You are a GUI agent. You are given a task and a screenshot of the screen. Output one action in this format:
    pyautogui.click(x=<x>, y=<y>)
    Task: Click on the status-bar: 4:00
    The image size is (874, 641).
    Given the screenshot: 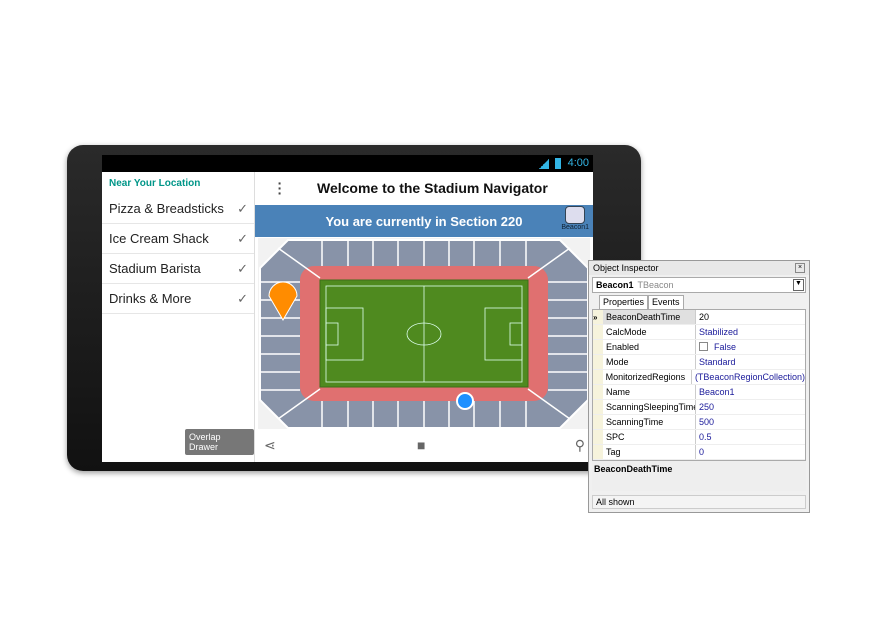 What is the action you would take?
    pyautogui.click(x=347, y=163)
    